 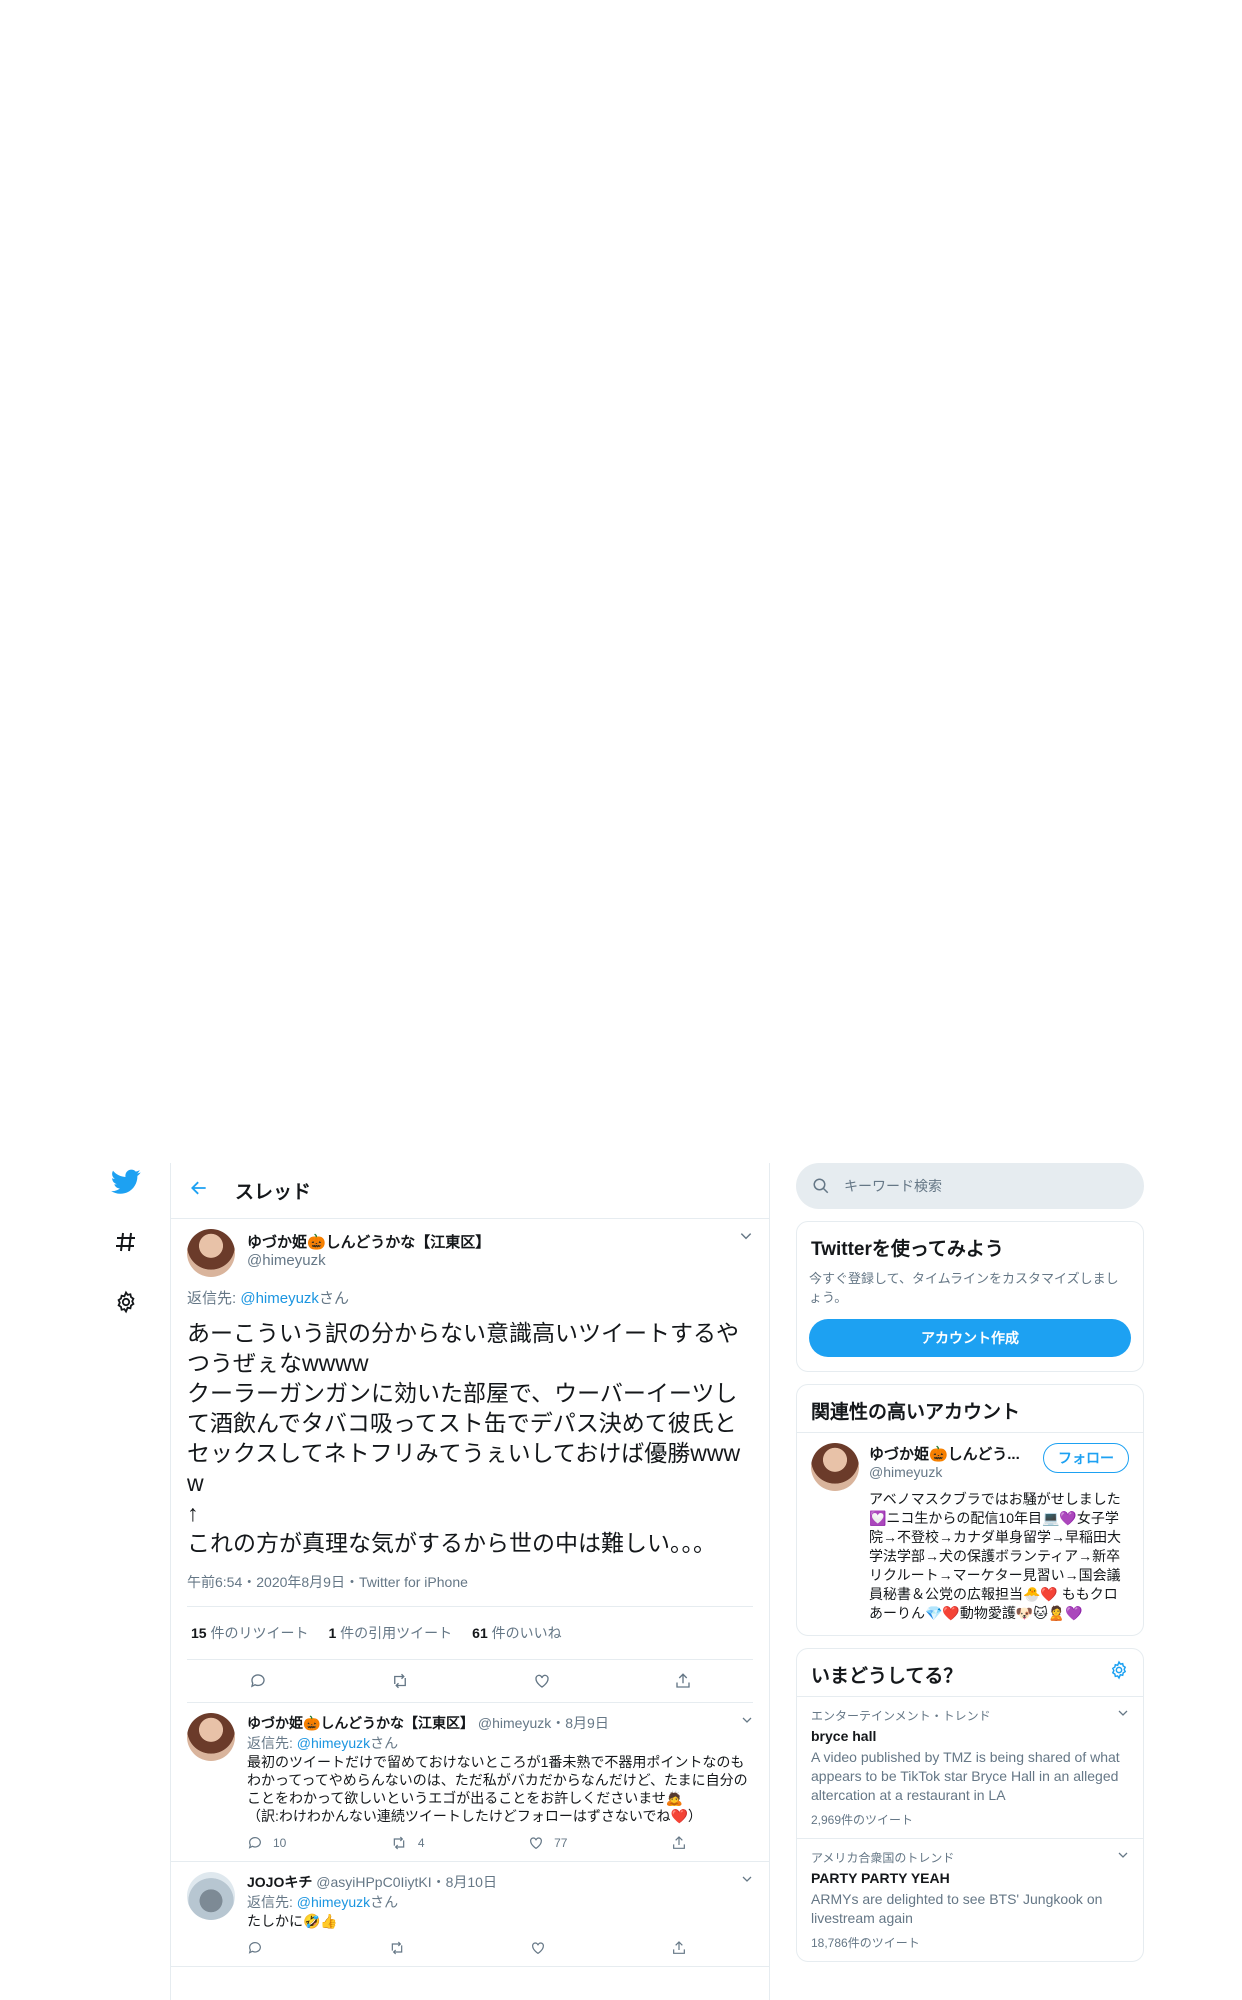 I want to click on account-handle: @himeyuzk, so click(x=944, y=1472).